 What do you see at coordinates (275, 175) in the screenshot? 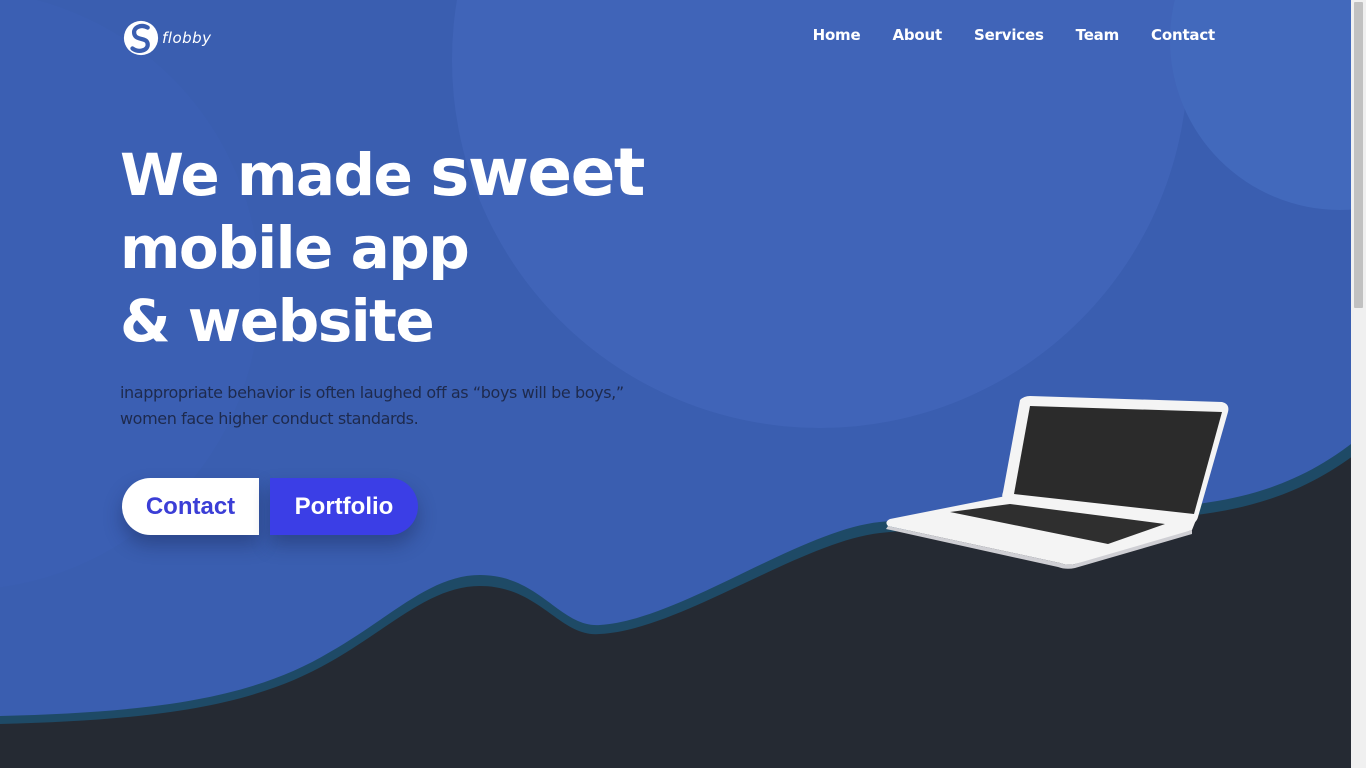
I see `hero-title-line1-a: We made` at bounding box center [275, 175].